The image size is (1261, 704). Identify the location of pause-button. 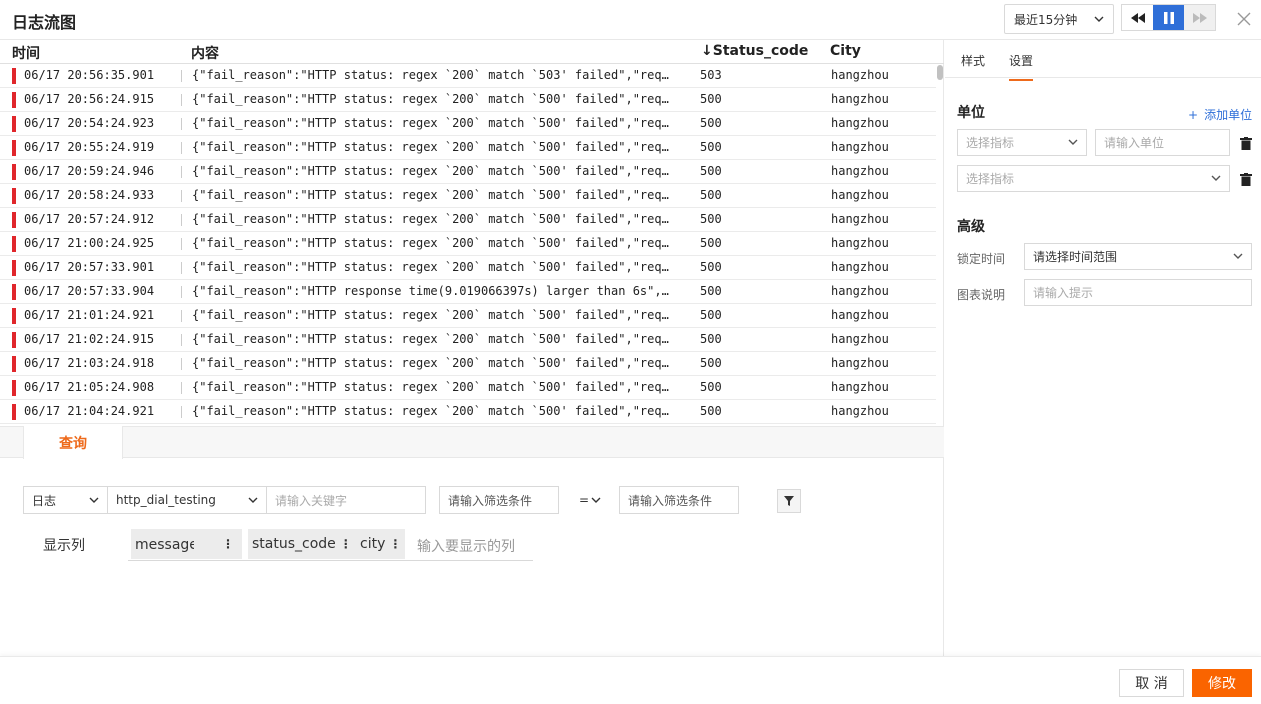
(1168, 17).